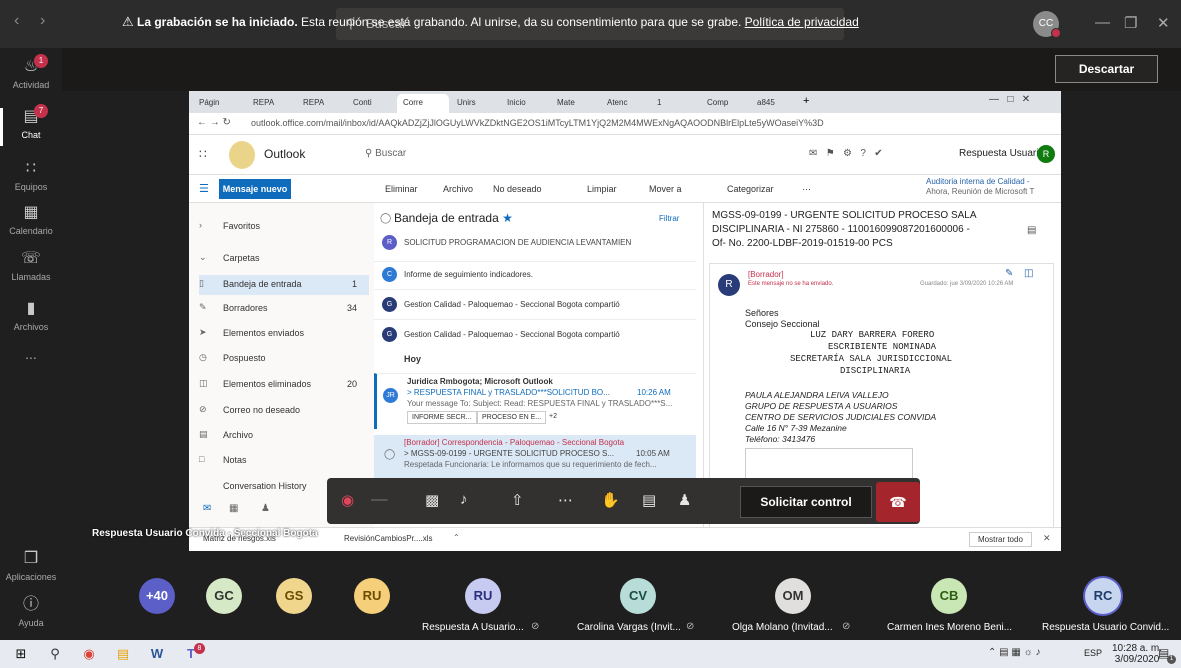 This screenshot has height=668, width=1181. What do you see at coordinates (575, 103) in the screenshot?
I see `browser-tab: Mate` at bounding box center [575, 103].